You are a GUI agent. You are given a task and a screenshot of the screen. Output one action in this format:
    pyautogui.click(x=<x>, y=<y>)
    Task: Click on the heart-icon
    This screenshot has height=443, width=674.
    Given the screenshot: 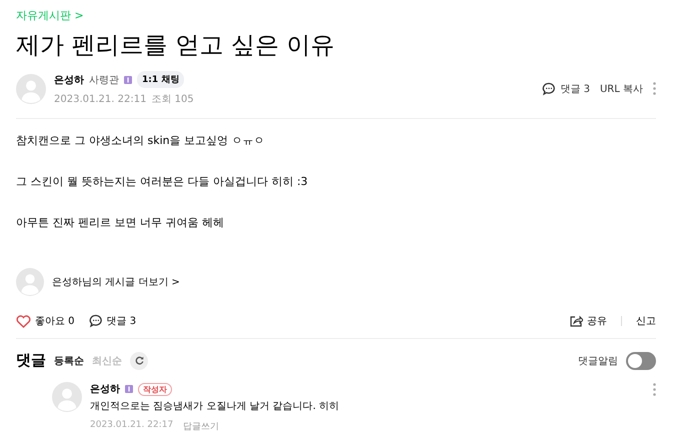 What is the action you would take?
    pyautogui.click(x=23, y=321)
    